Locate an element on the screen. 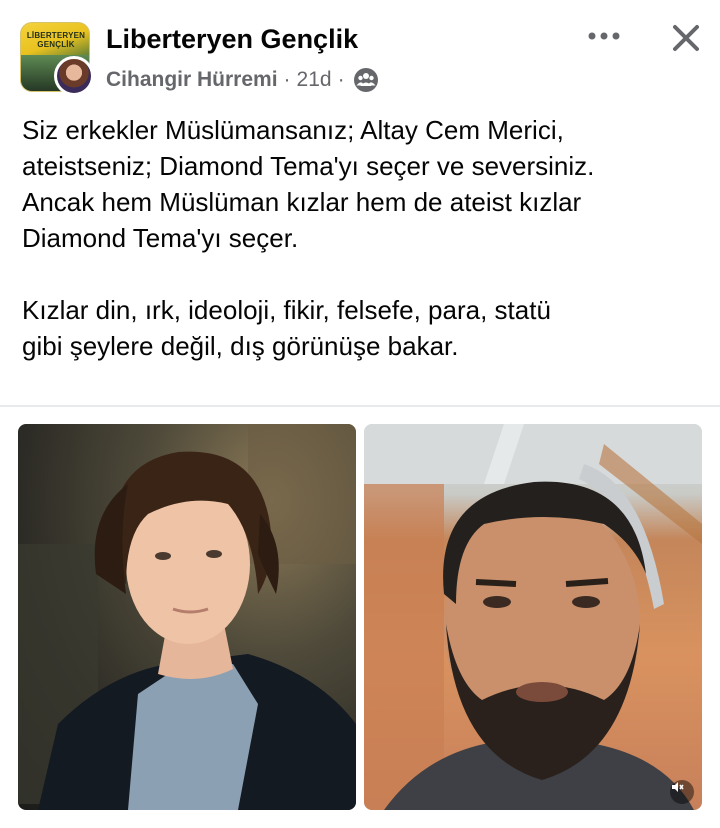  post-time: 21d is located at coordinates (314, 80).